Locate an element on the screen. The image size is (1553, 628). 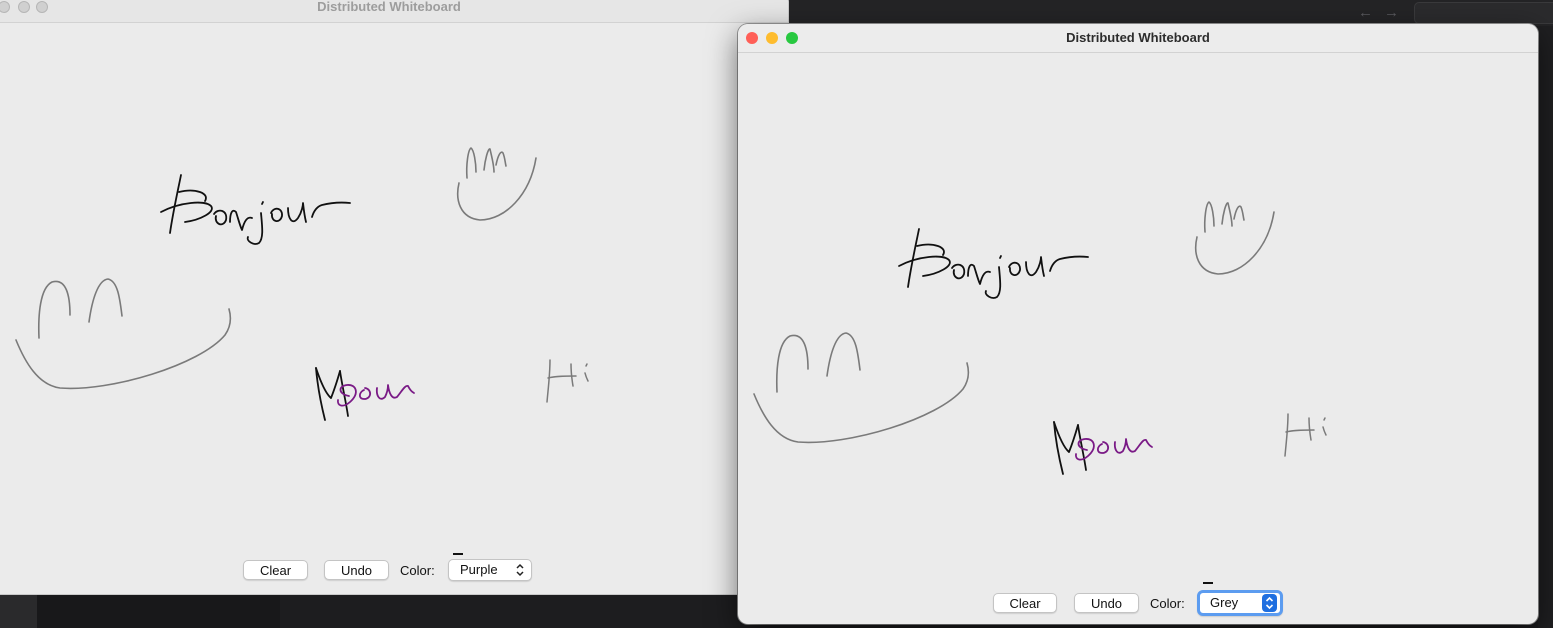
background-top-bar: ← → is located at coordinates (1170, 13).